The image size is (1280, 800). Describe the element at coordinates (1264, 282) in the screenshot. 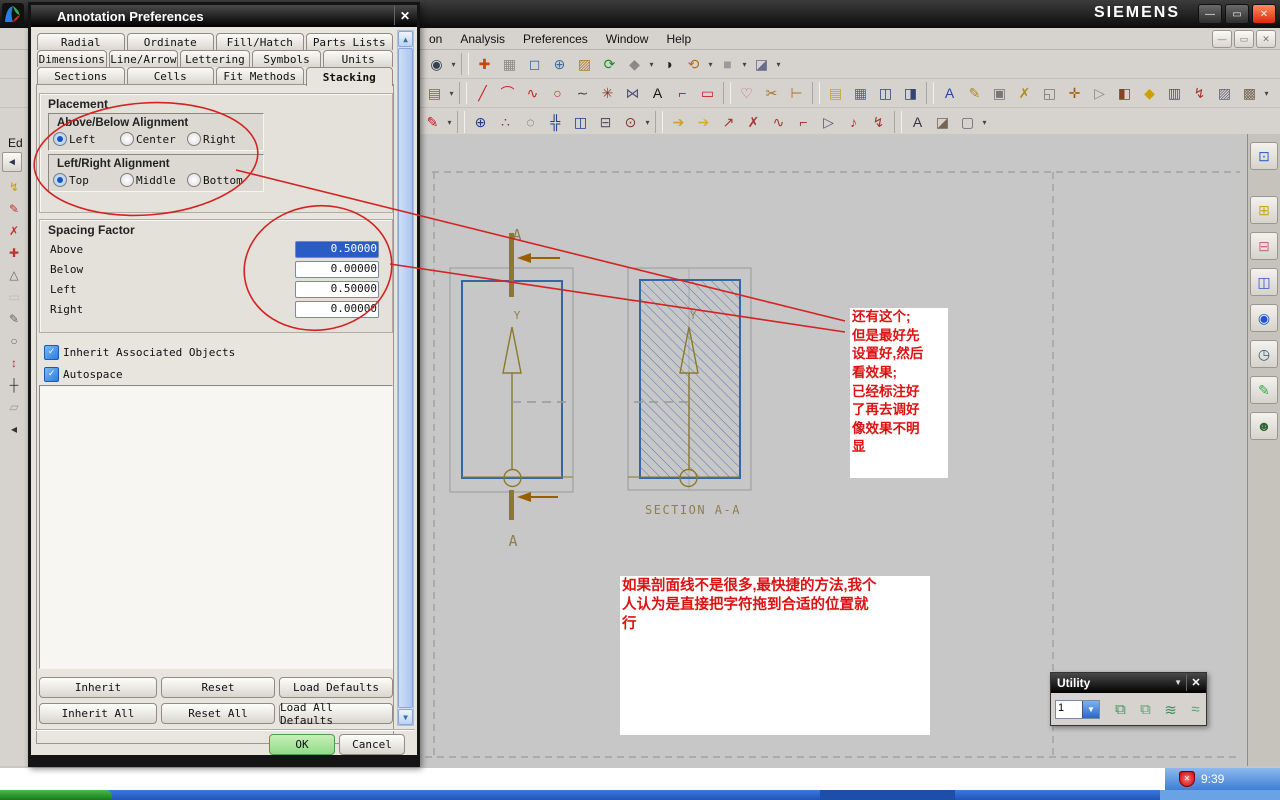

I see `part-navigator-icon: ◫` at that location.